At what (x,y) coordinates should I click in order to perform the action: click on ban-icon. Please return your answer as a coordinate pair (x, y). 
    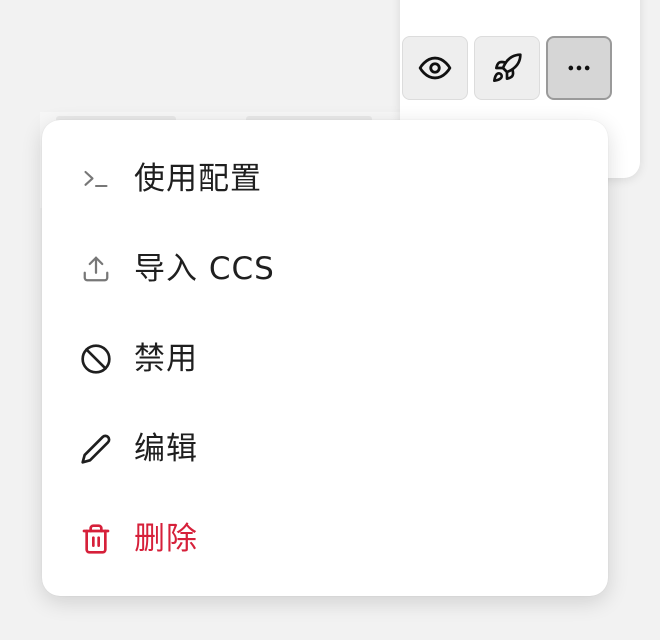
    Looking at the image, I should click on (96, 359).